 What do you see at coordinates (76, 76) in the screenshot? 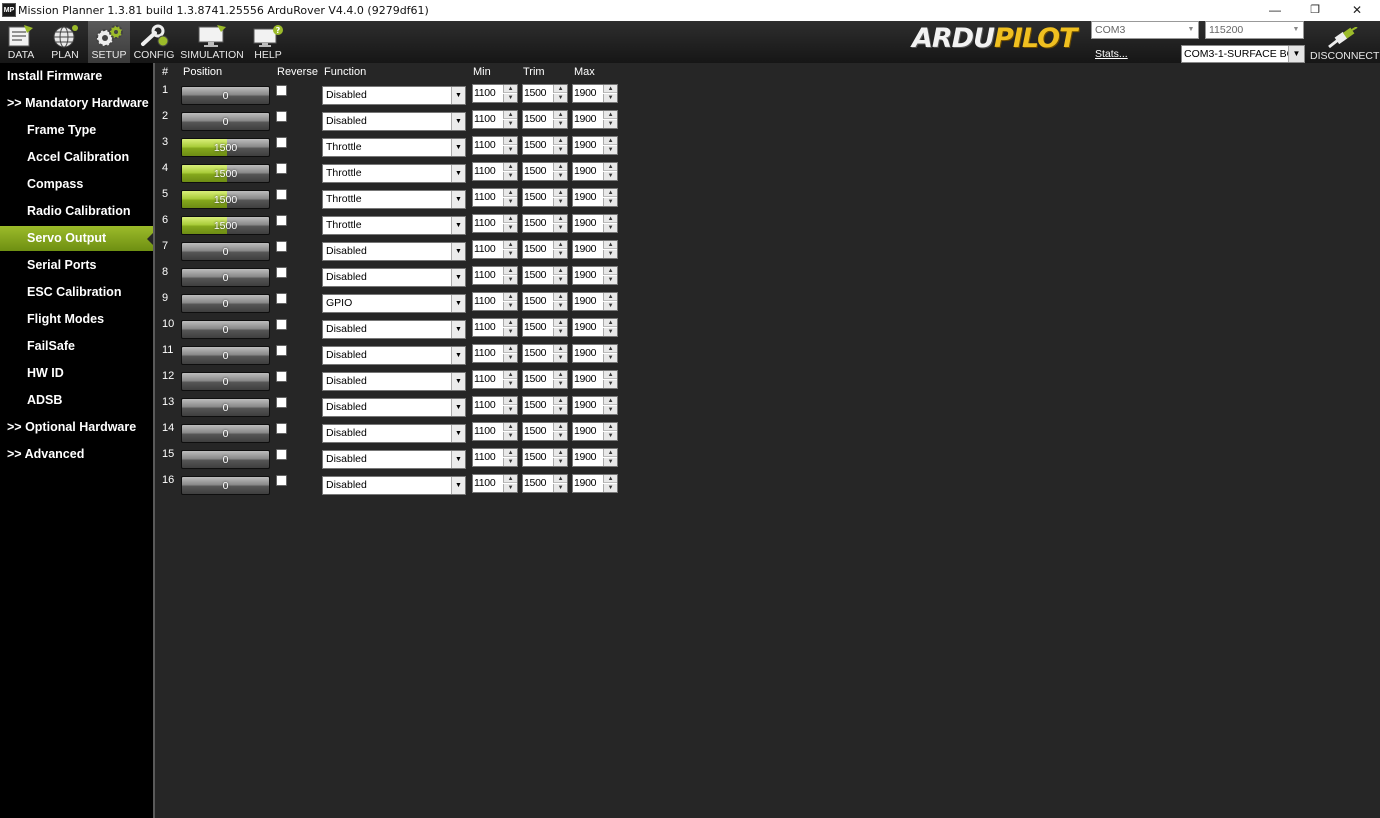
I see `sidebar-item-install-firmware: Install Firmware` at bounding box center [76, 76].